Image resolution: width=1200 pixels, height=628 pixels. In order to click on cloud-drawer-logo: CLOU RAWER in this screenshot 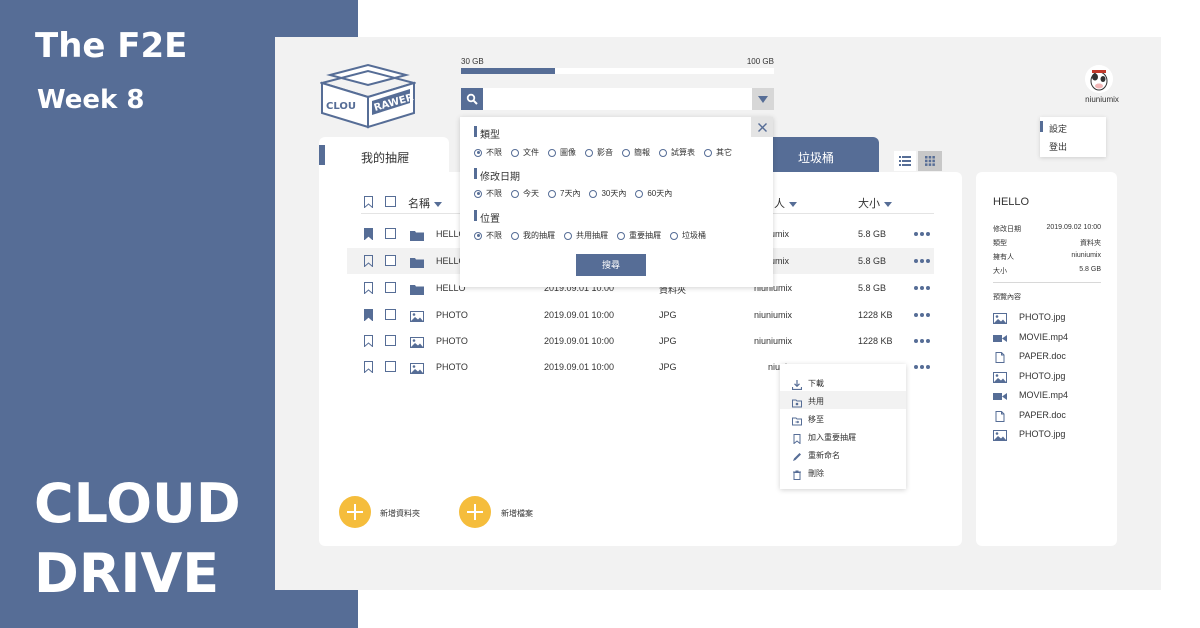, I will do `click(368, 96)`.